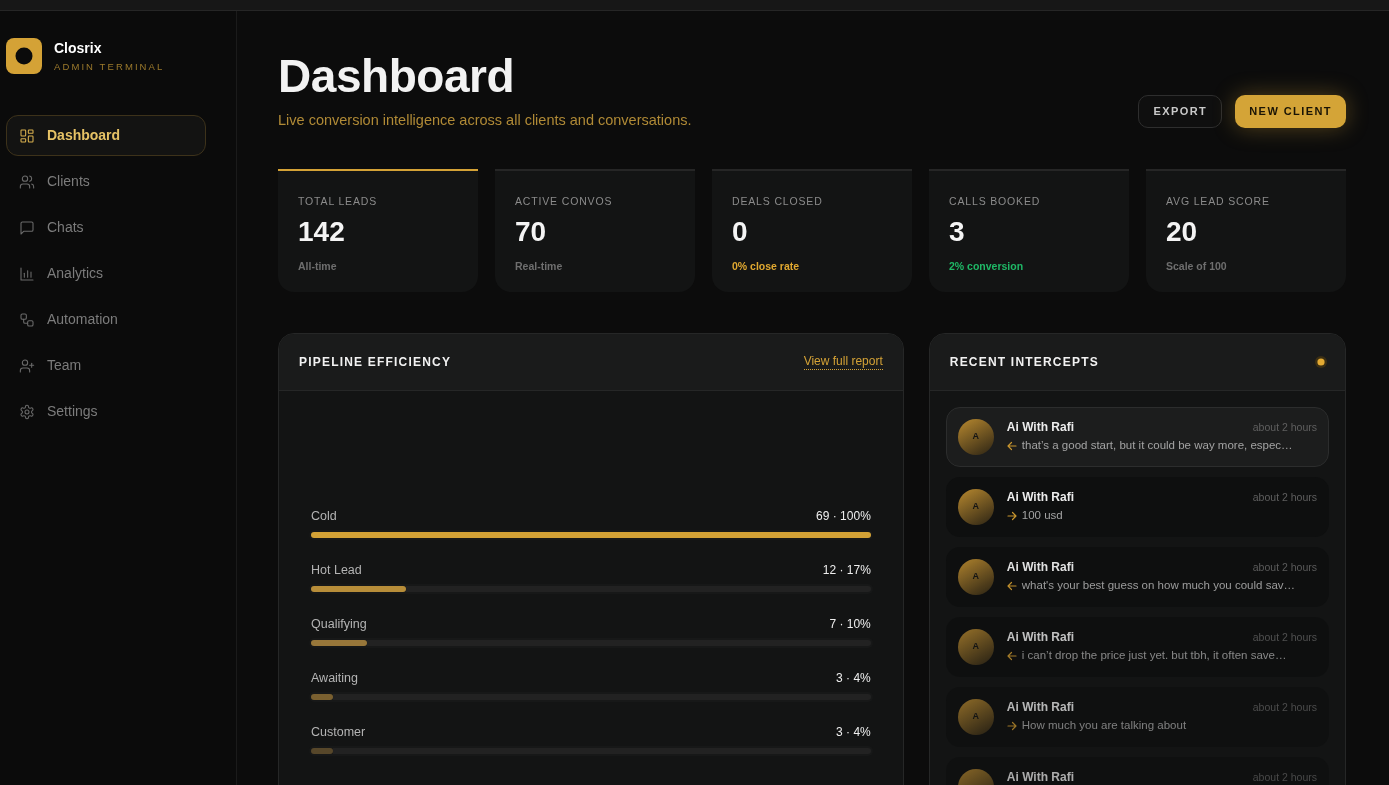 This screenshot has height=785, width=1389. I want to click on dashboard-grid-icon, so click(27, 135).